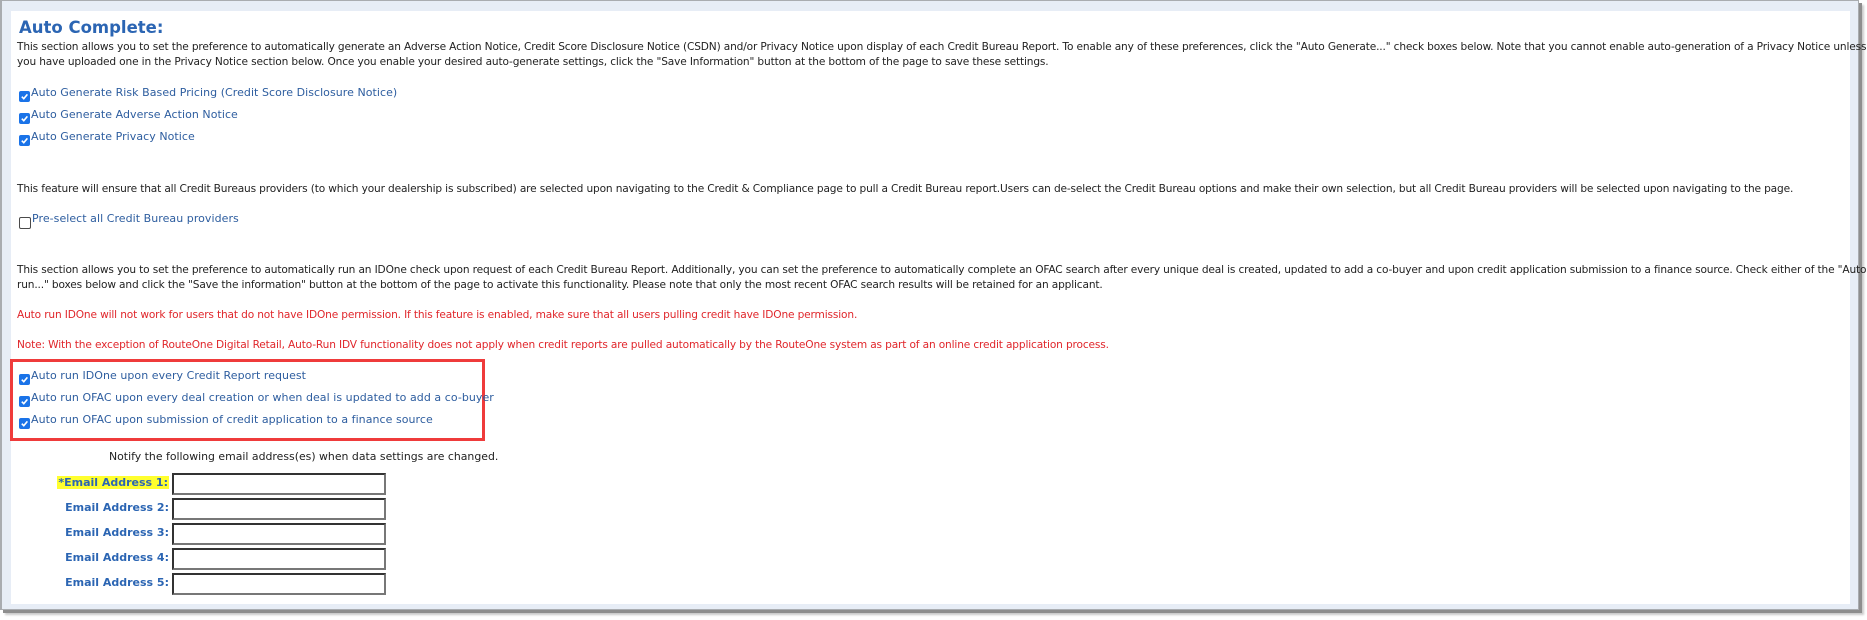 This screenshot has height=620, width=1867. I want to click on auto-generate-adverse-action-label: Auto Generate Adverse Action Notice, so click(134, 114).